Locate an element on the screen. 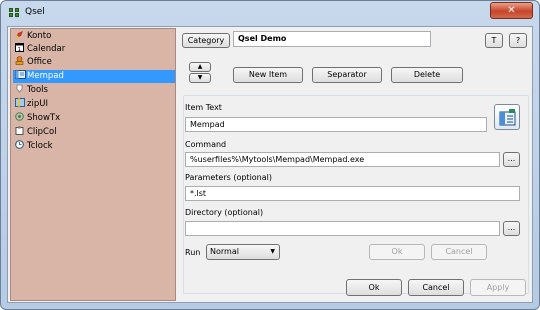 The image size is (540, 310). title-bar: Qsel ✕ is located at coordinates (270, 13).